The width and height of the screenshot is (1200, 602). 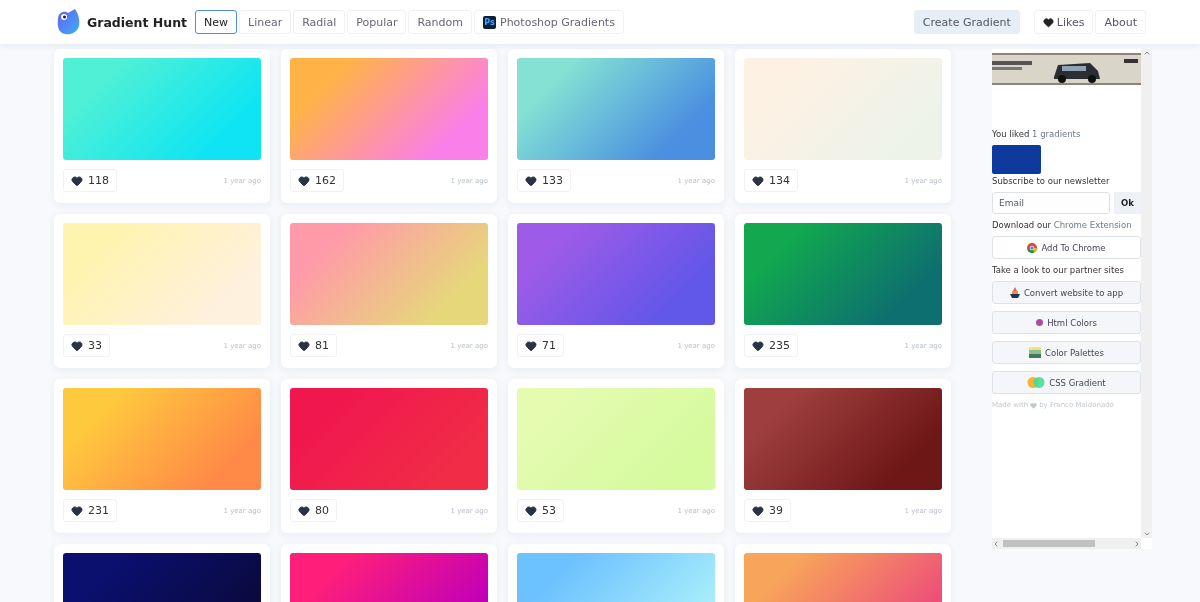 I want to click on liked-link: 1 gradients, so click(x=1056, y=134).